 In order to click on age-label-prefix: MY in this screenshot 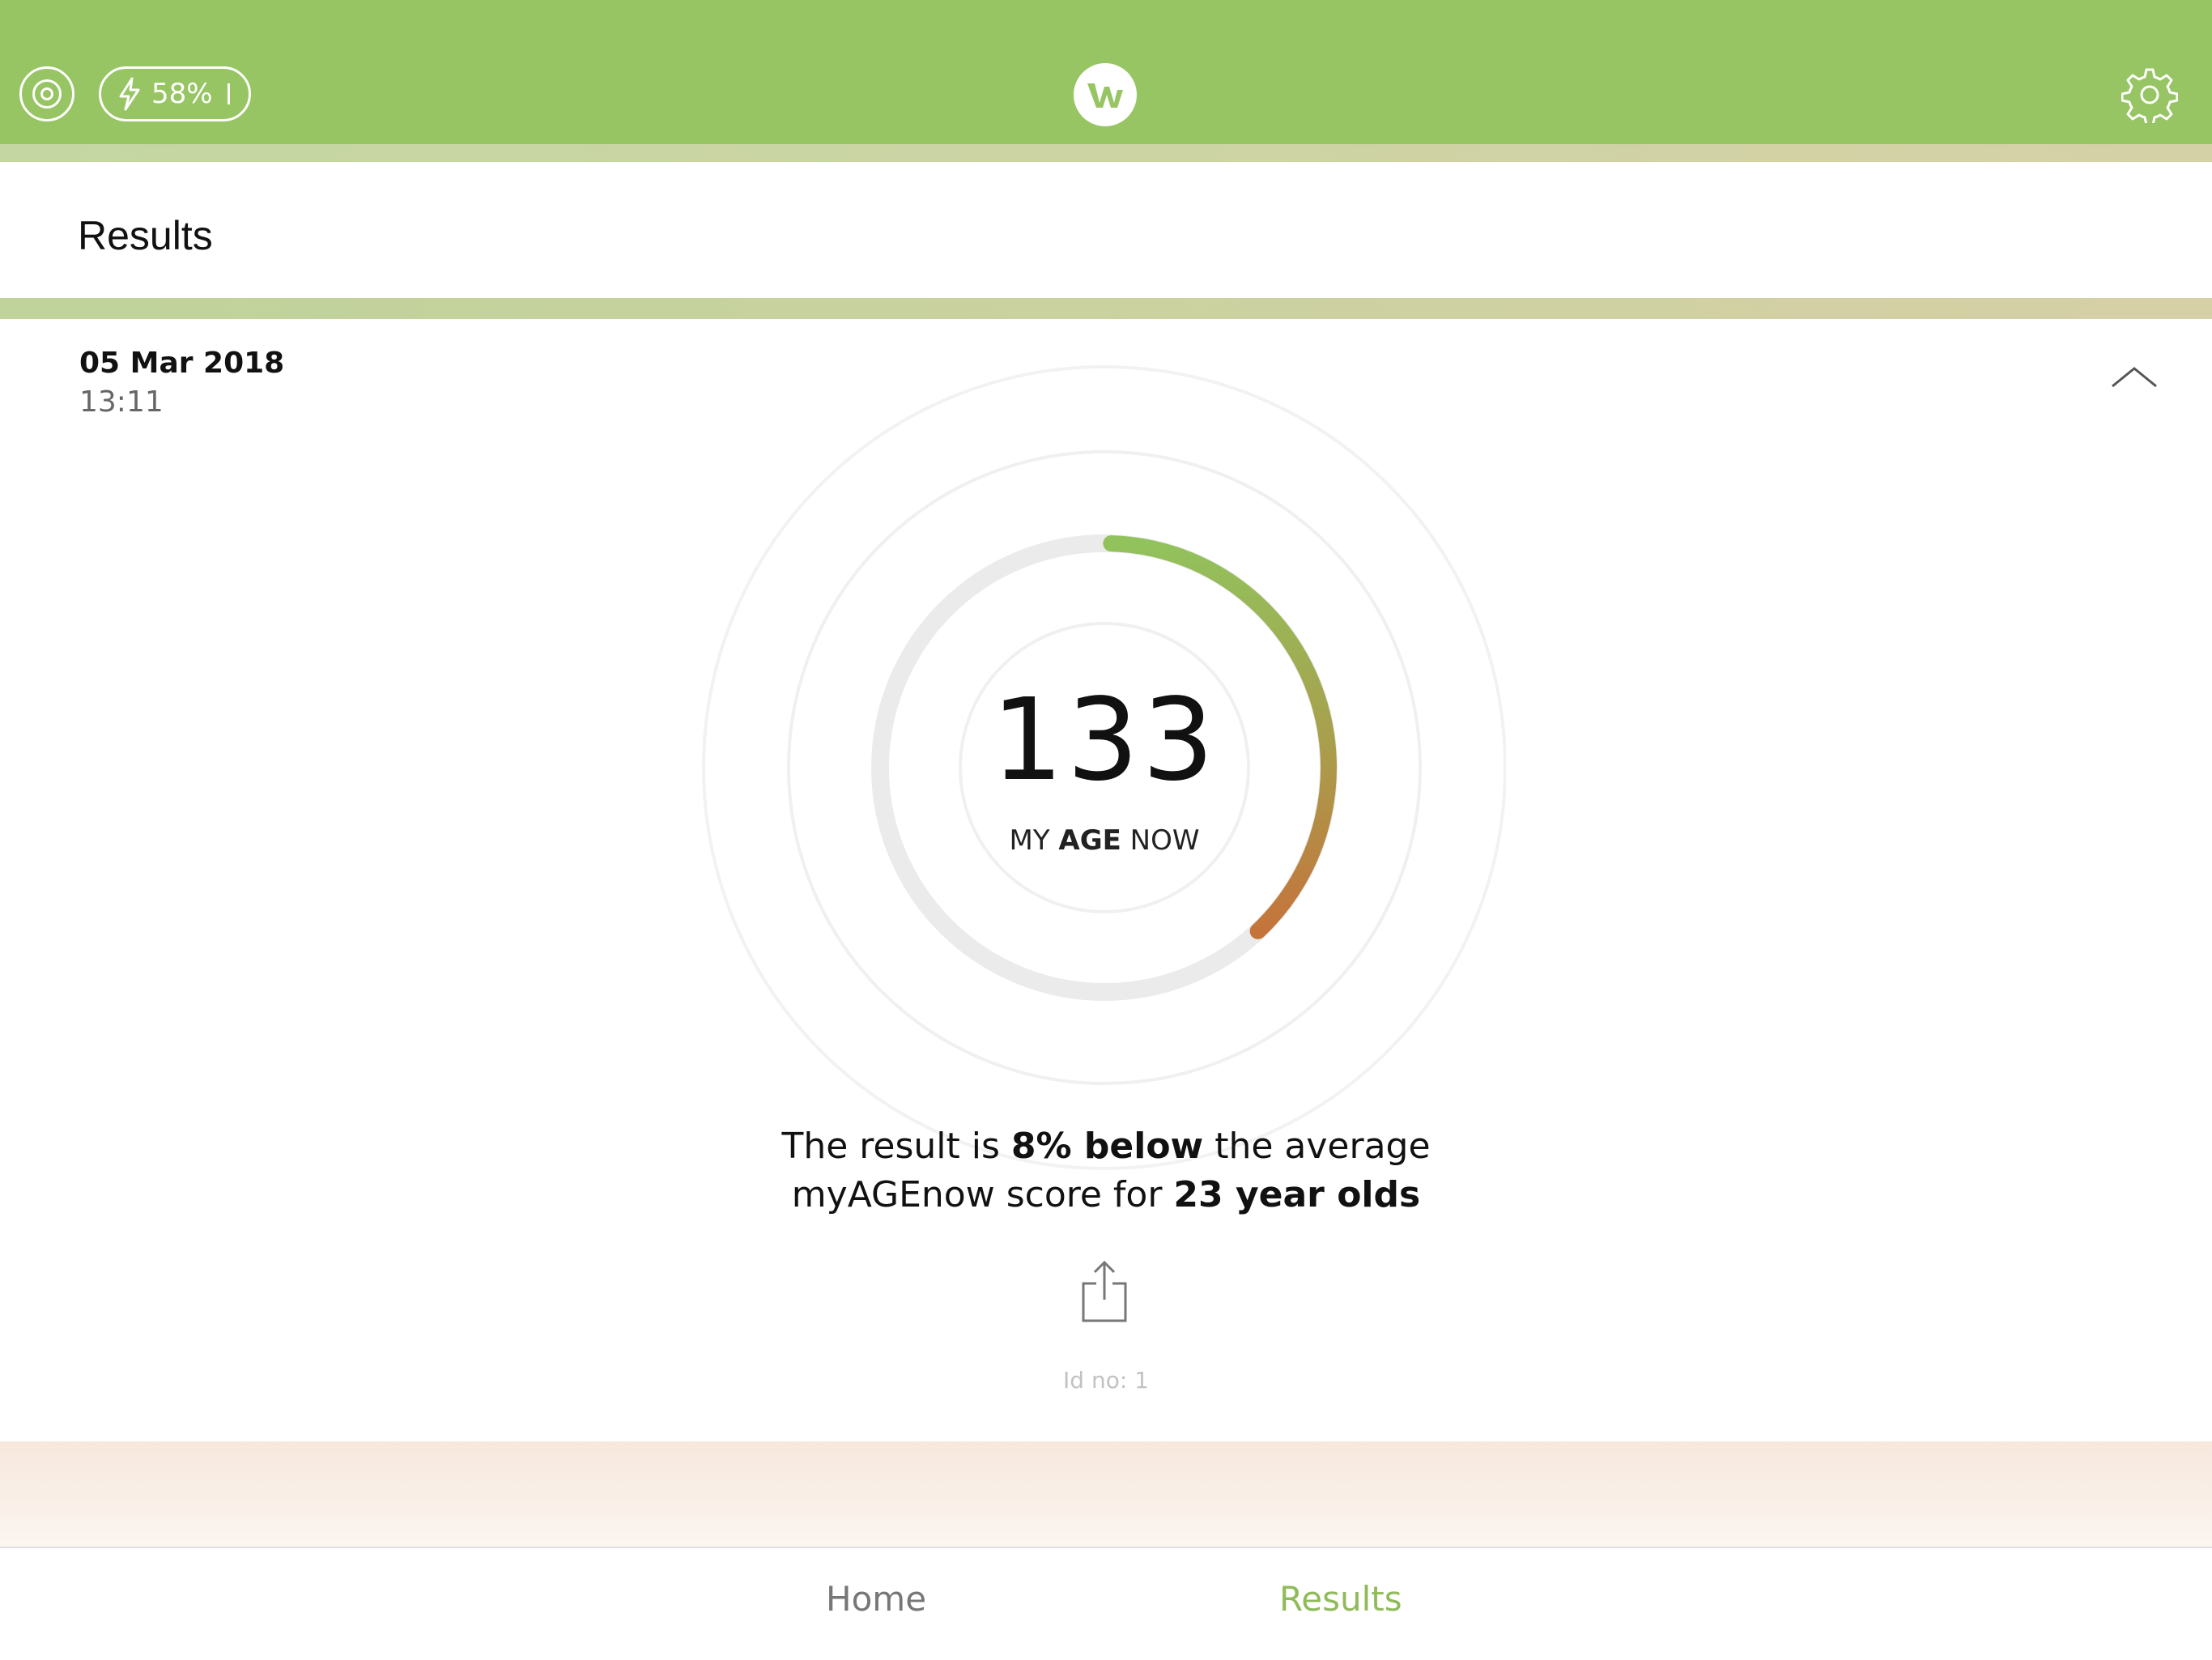, I will do `click(1034, 841)`.